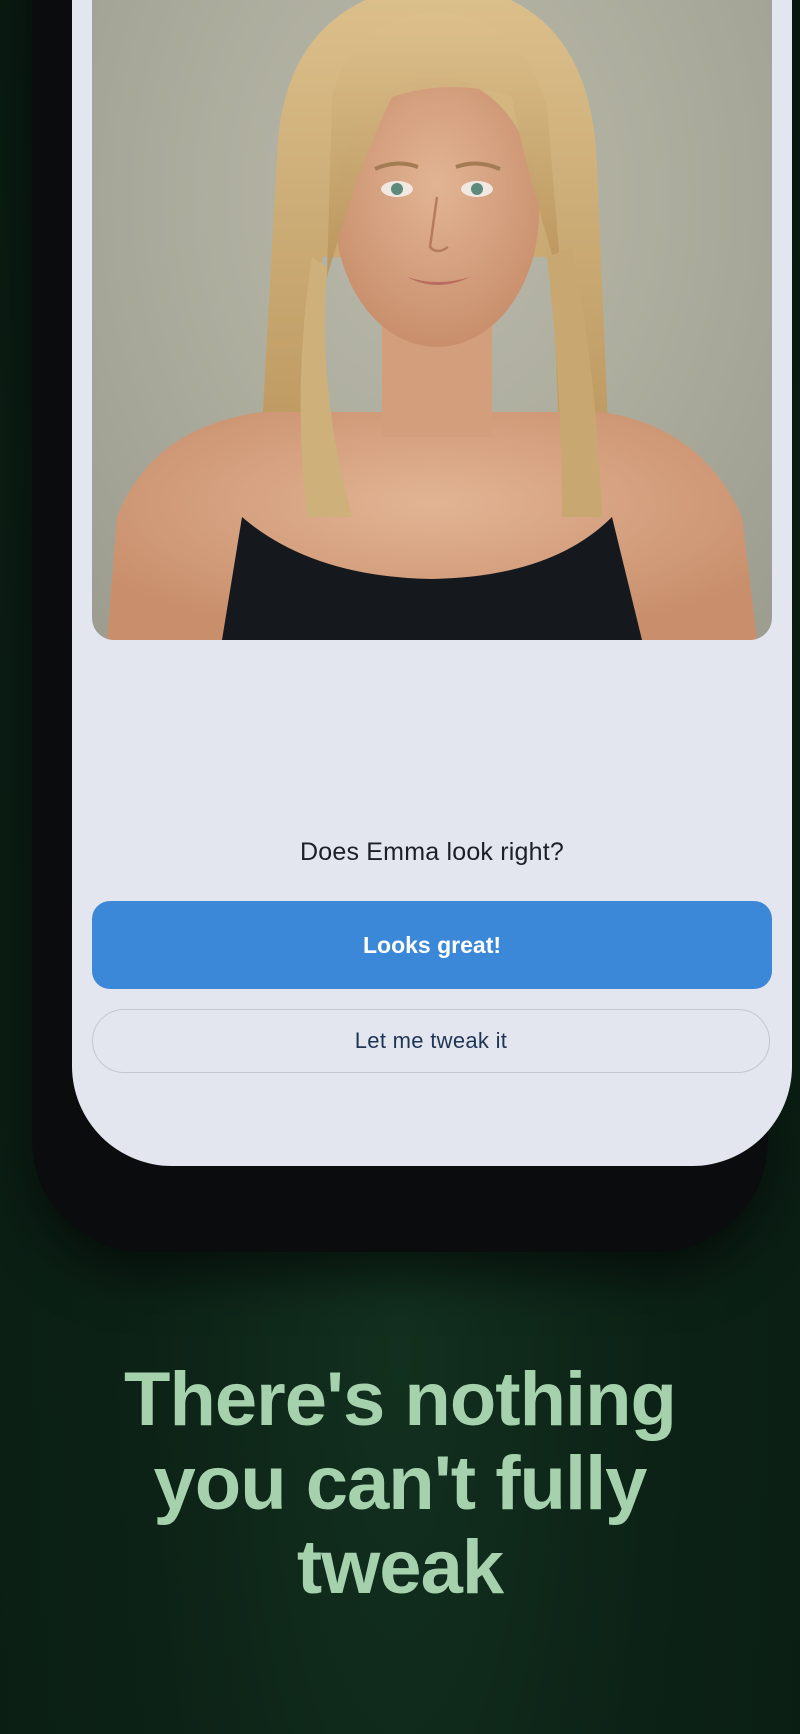 The width and height of the screenshot is (800, 1734). I want to click on tweak-button: Let me tweak it, so click(431, 1041).